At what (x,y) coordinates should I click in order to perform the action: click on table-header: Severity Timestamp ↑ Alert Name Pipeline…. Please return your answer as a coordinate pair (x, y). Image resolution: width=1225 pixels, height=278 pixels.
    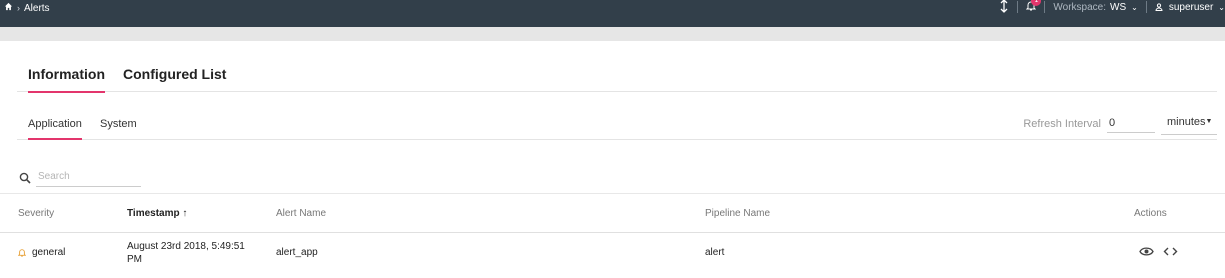
    Looking at the image, I should click on (612, 213).